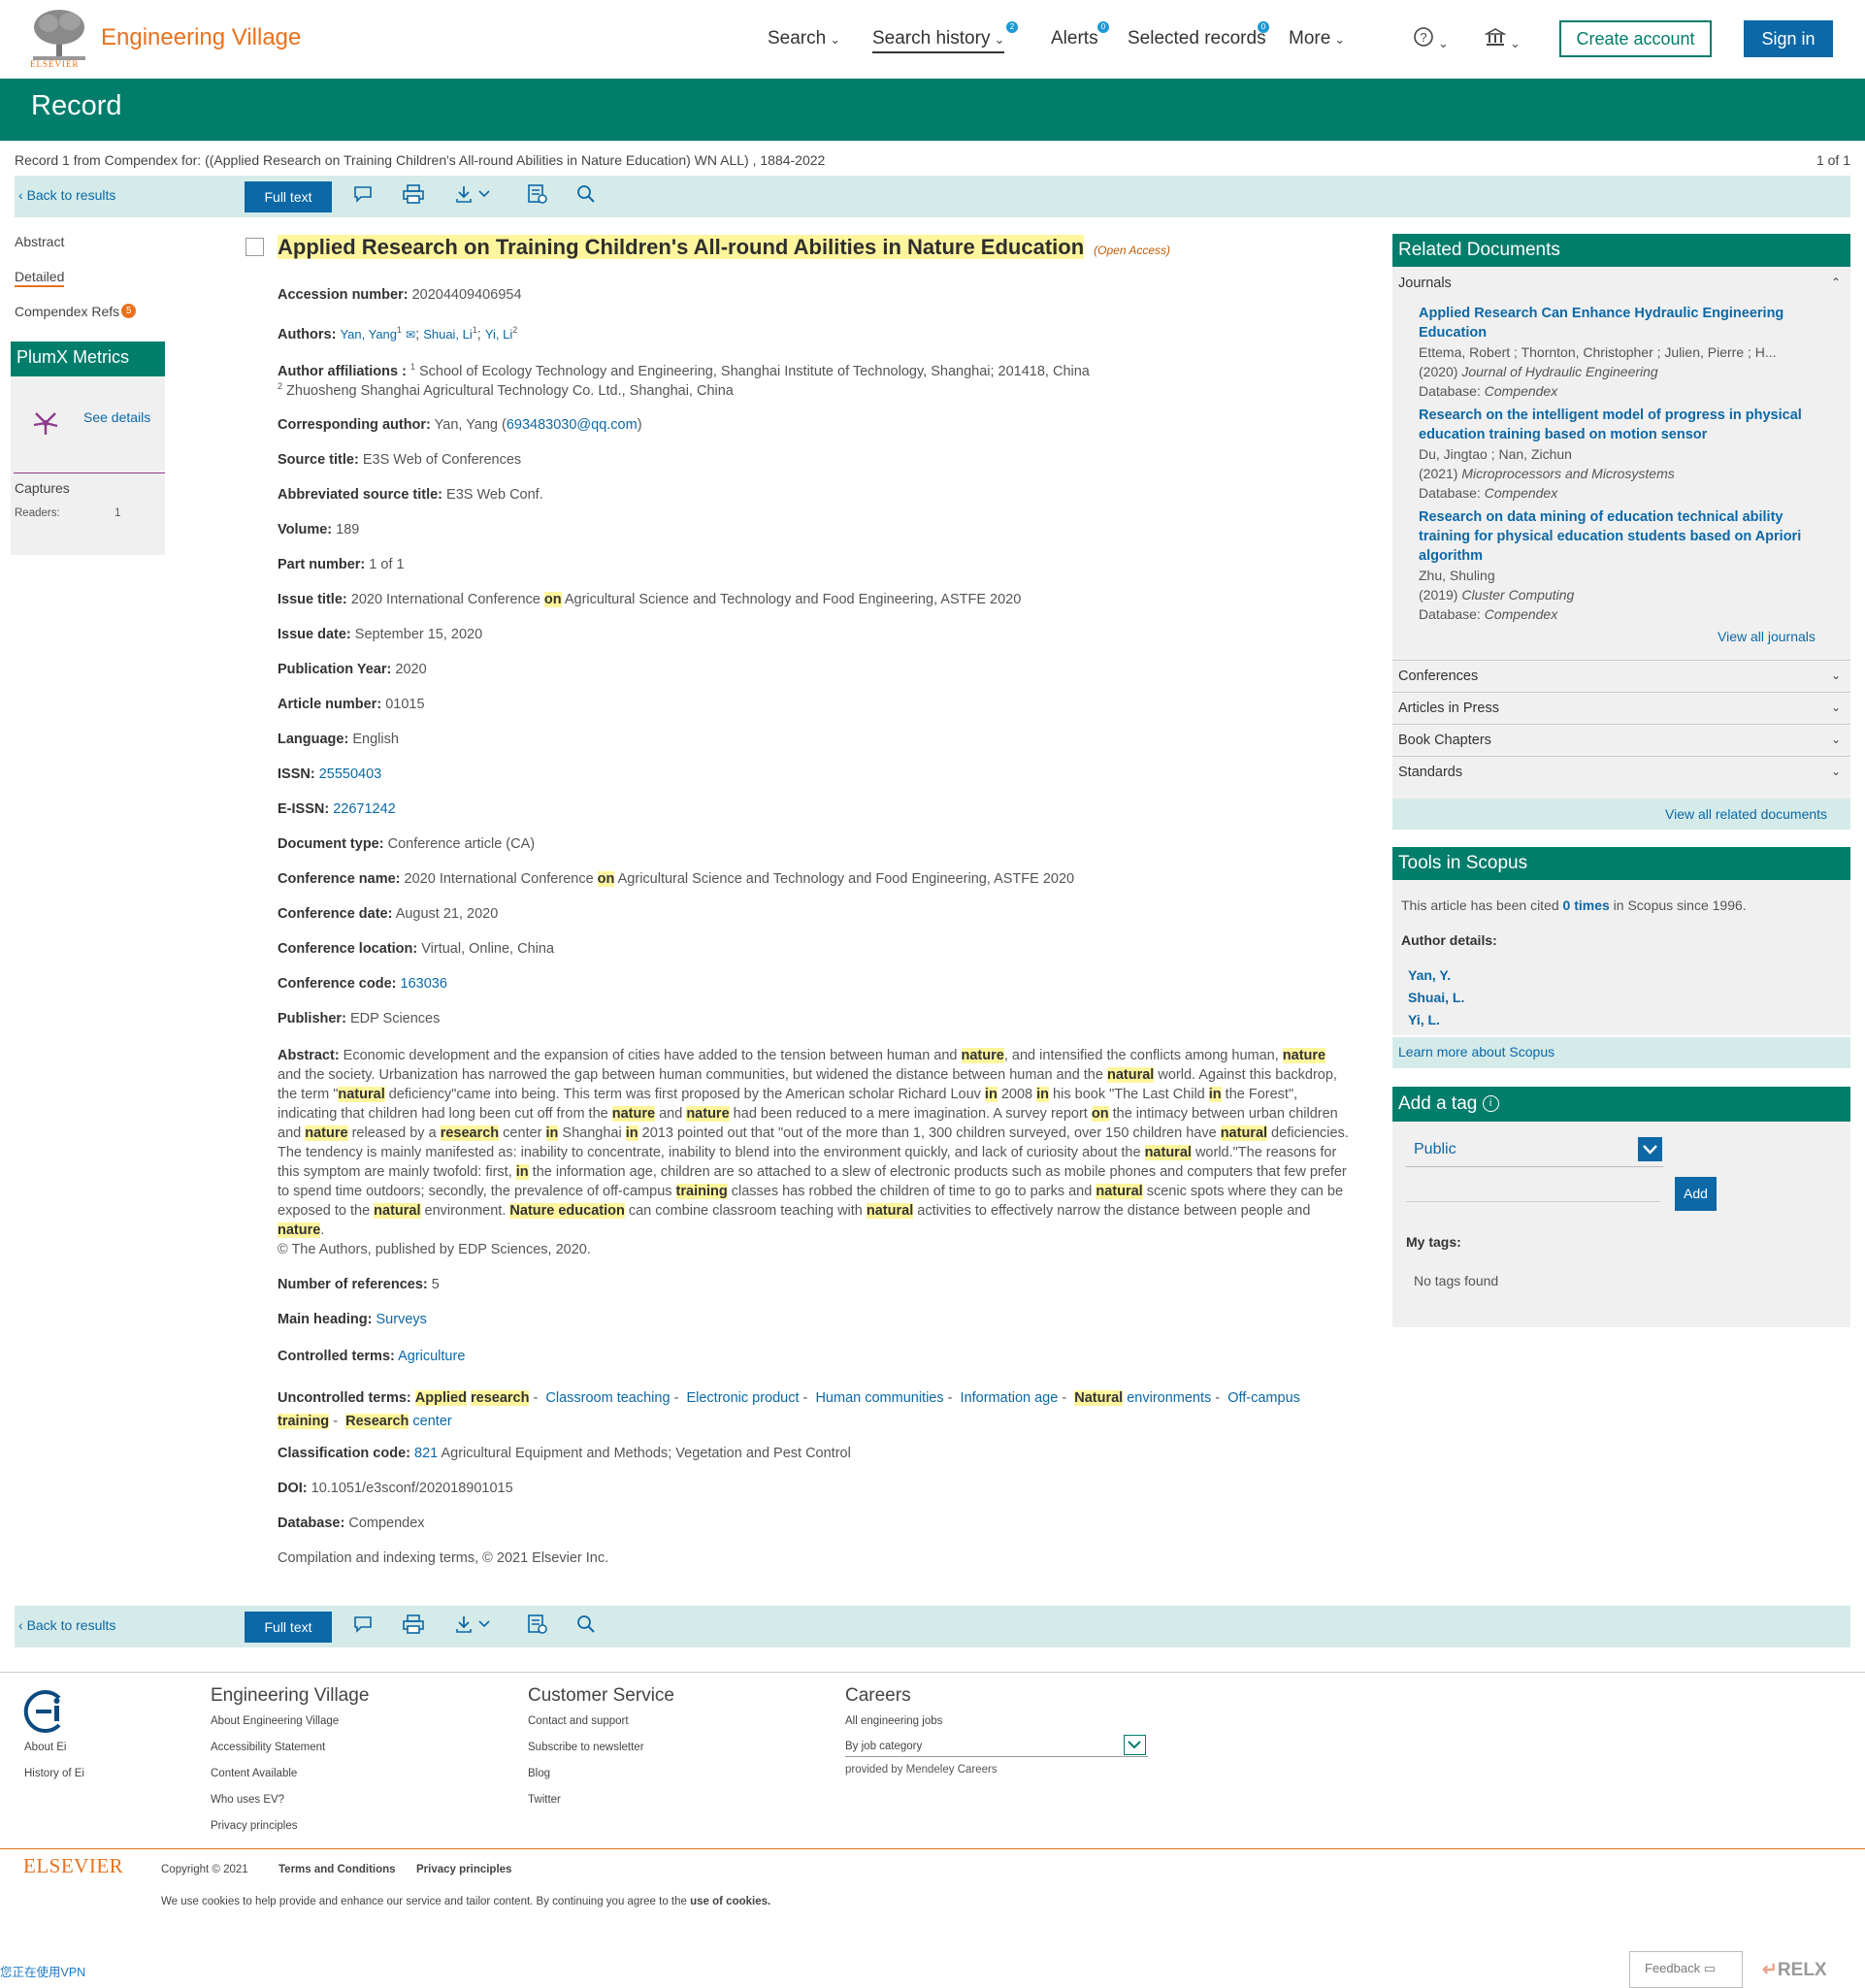 The width and height of the screenshot is (1865, 1988). What do you see at coordinates (398, 1421) in the screenshot?
I see `uncontrolled-term-link: Research center` at bounding box center [398, 1421].